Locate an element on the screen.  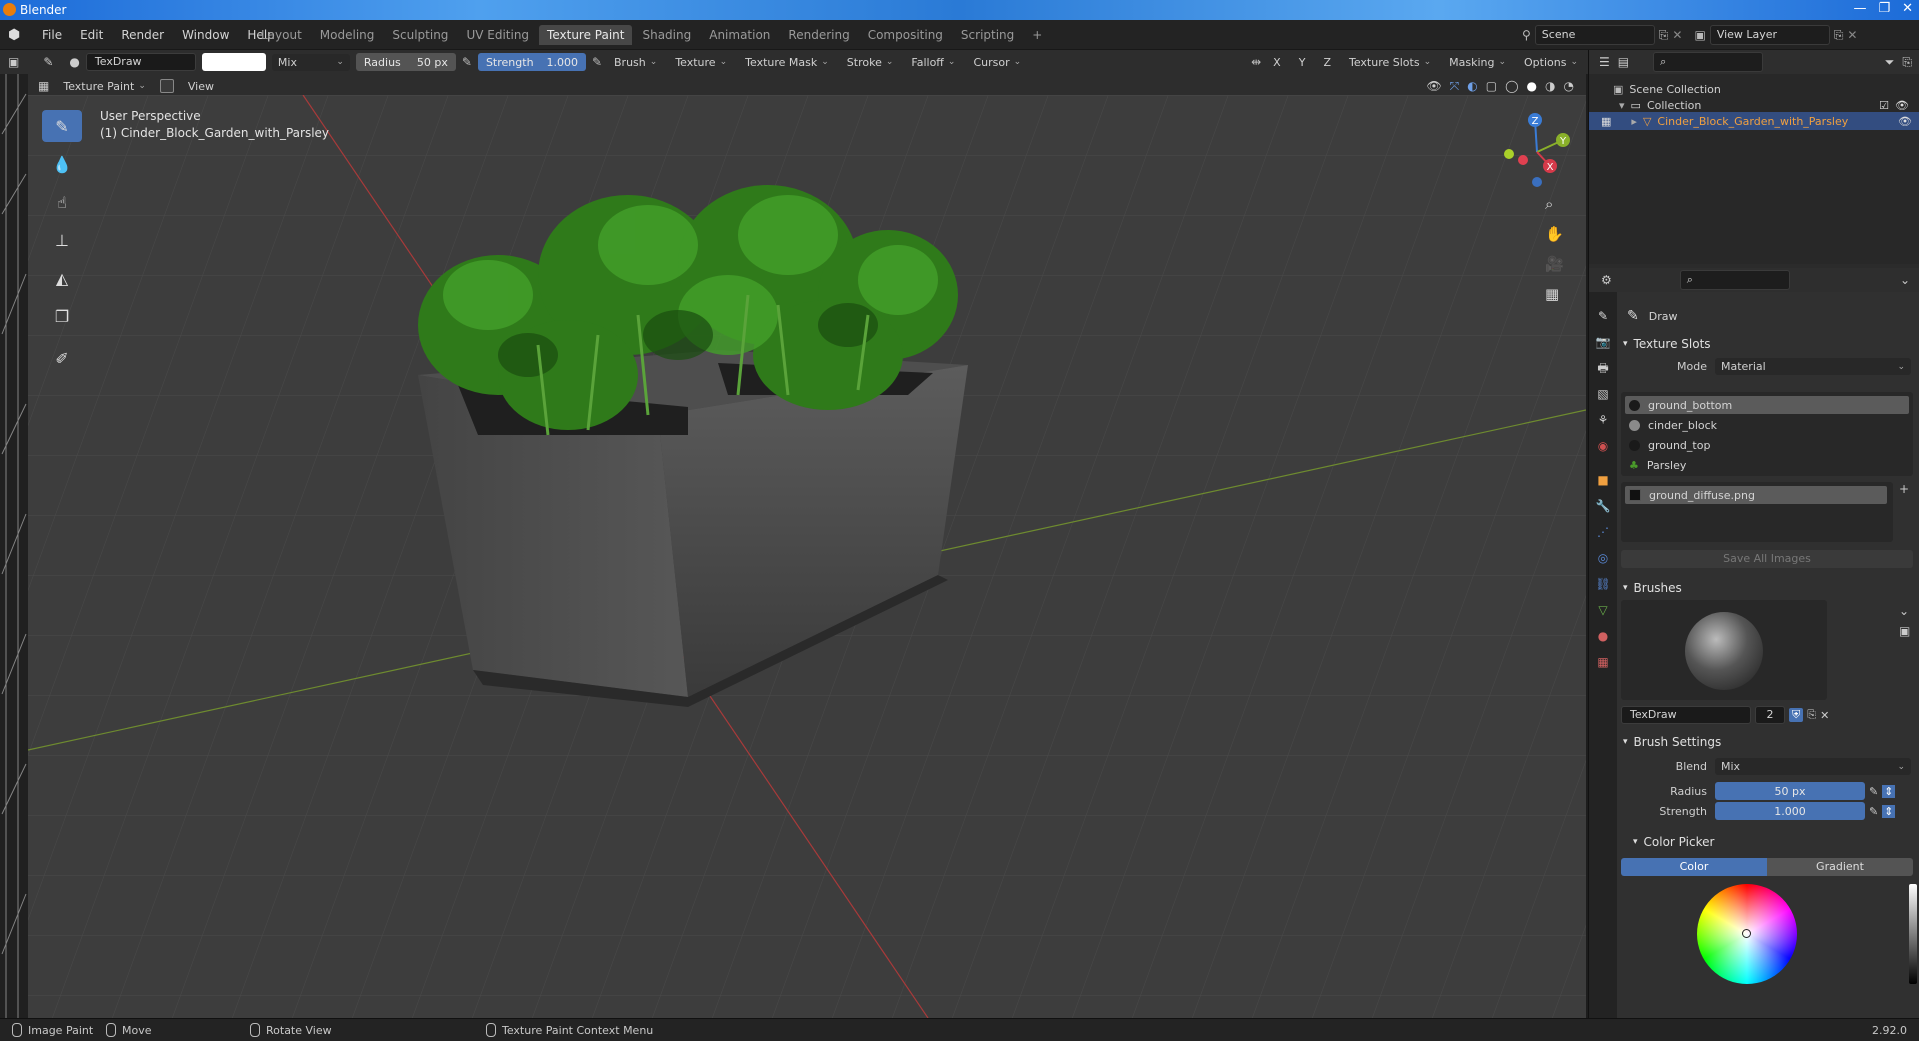
close-button: ✕ is located at coordinates (1907, 8).